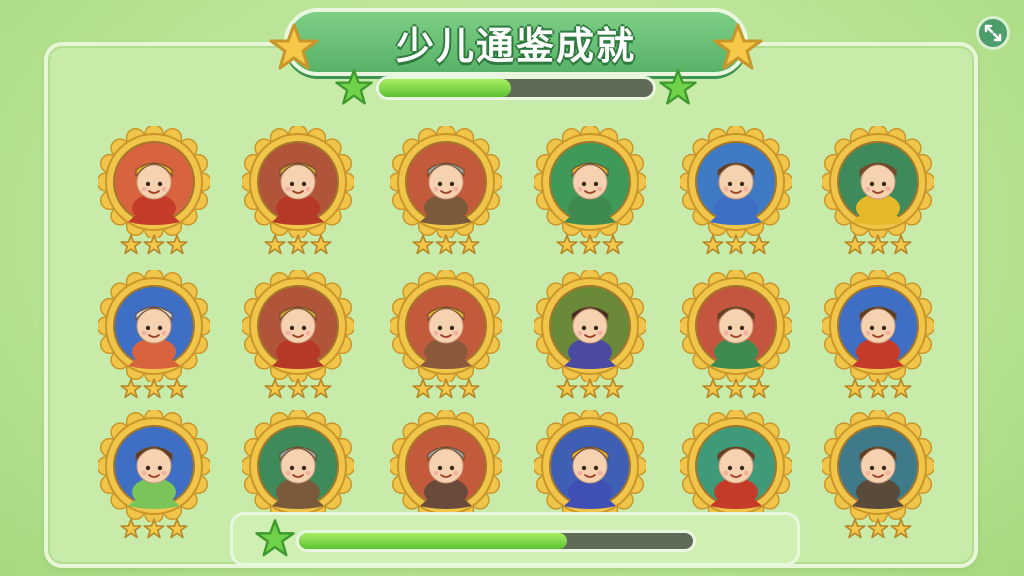 This screenshot has height=576, width=1024. Describe the element at coordinates (445, 88) in the screenshot. I see `top-progress-fill` at that location.